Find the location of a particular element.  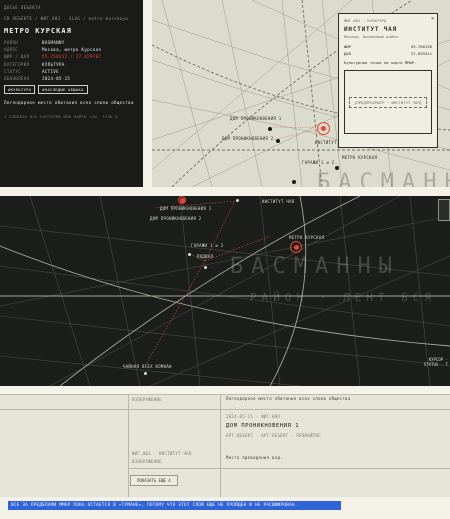

cursor-readout: КУРСОР · STATUS · Т is located at coordinates (436, 362).